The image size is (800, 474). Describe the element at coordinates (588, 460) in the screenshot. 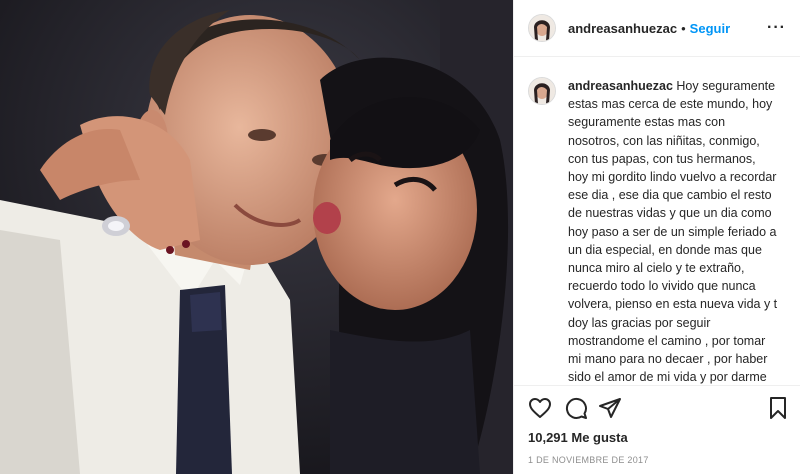

I see `post-date: 1 DE NOVIEMBRE DE 2017` at that location.